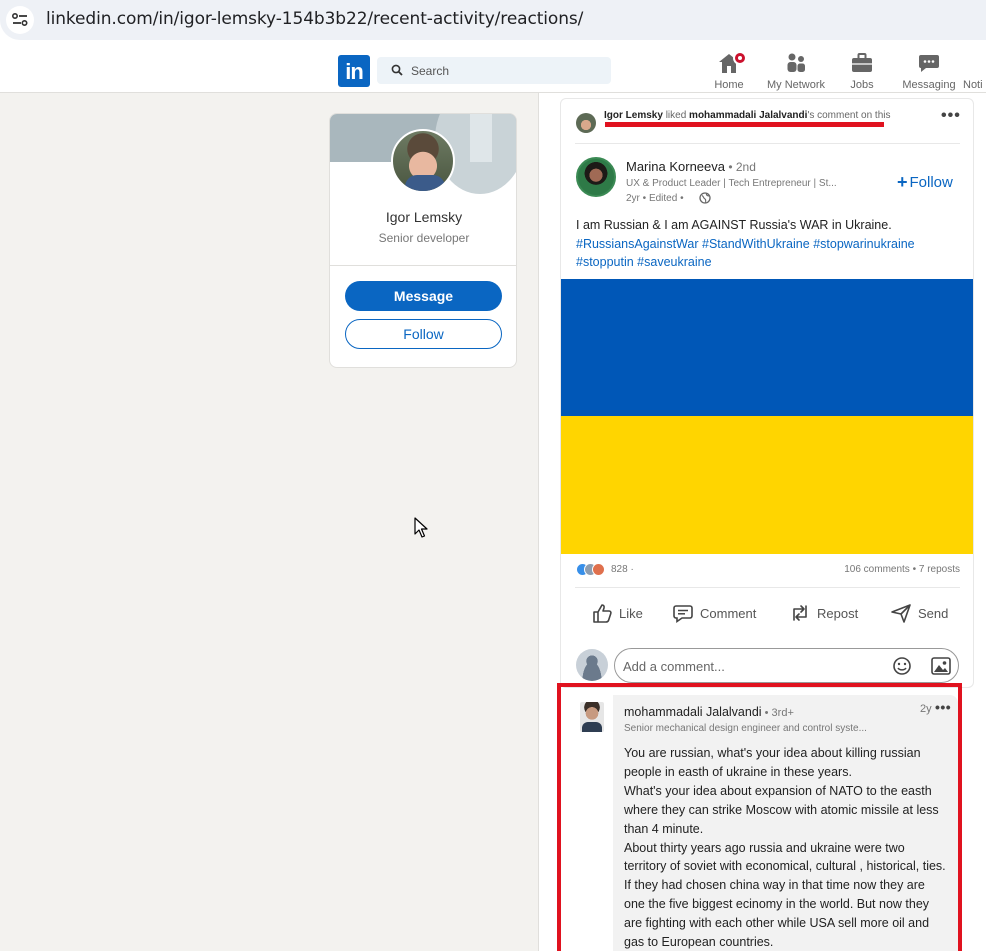  I want to click on nav-messaging-label: Messaging, so click(929, 85).